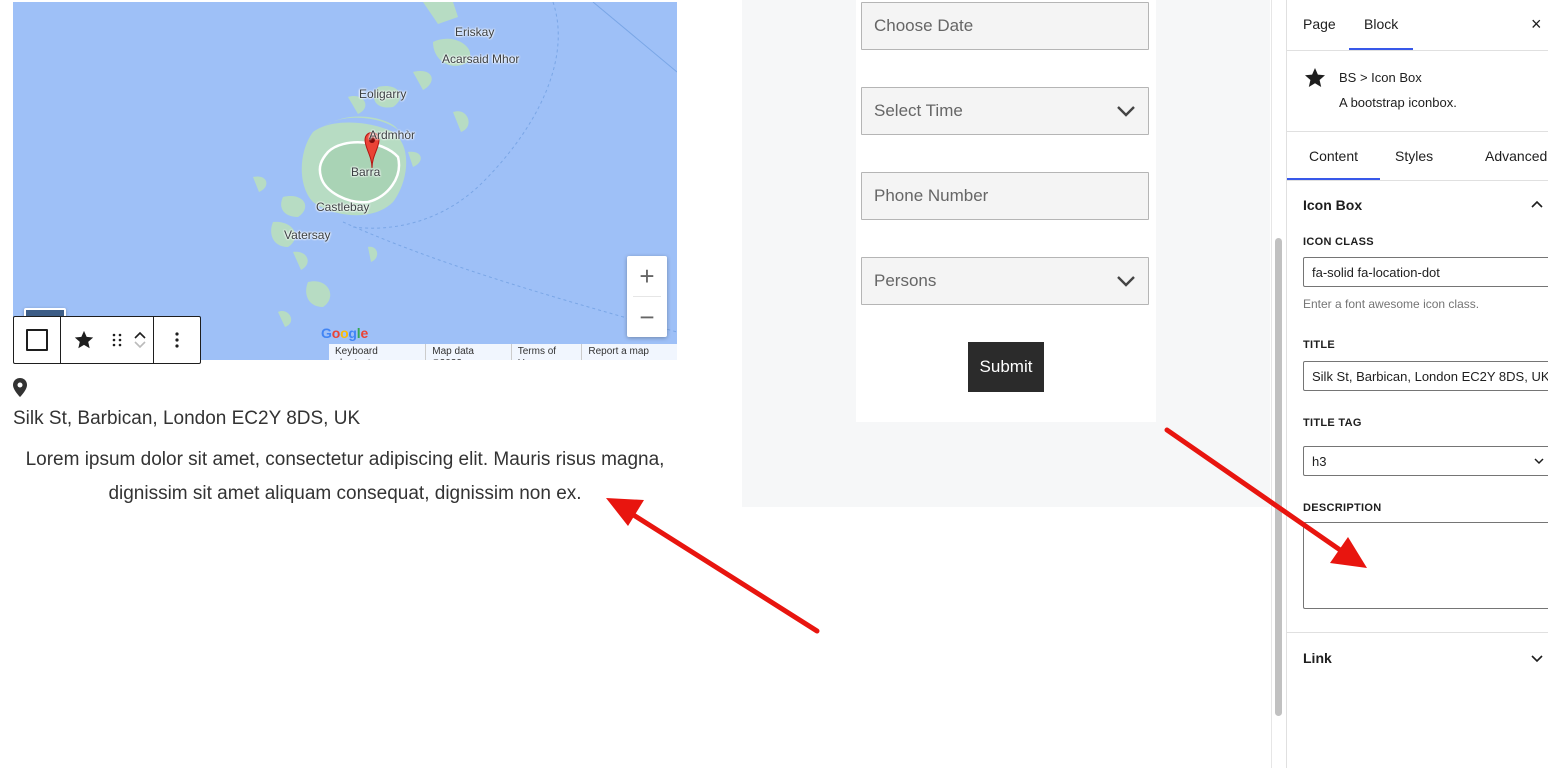  Describe the element at coordinates (1278, 477) in the screenshot. I see `editor-scrollbar-thumb` at that location.